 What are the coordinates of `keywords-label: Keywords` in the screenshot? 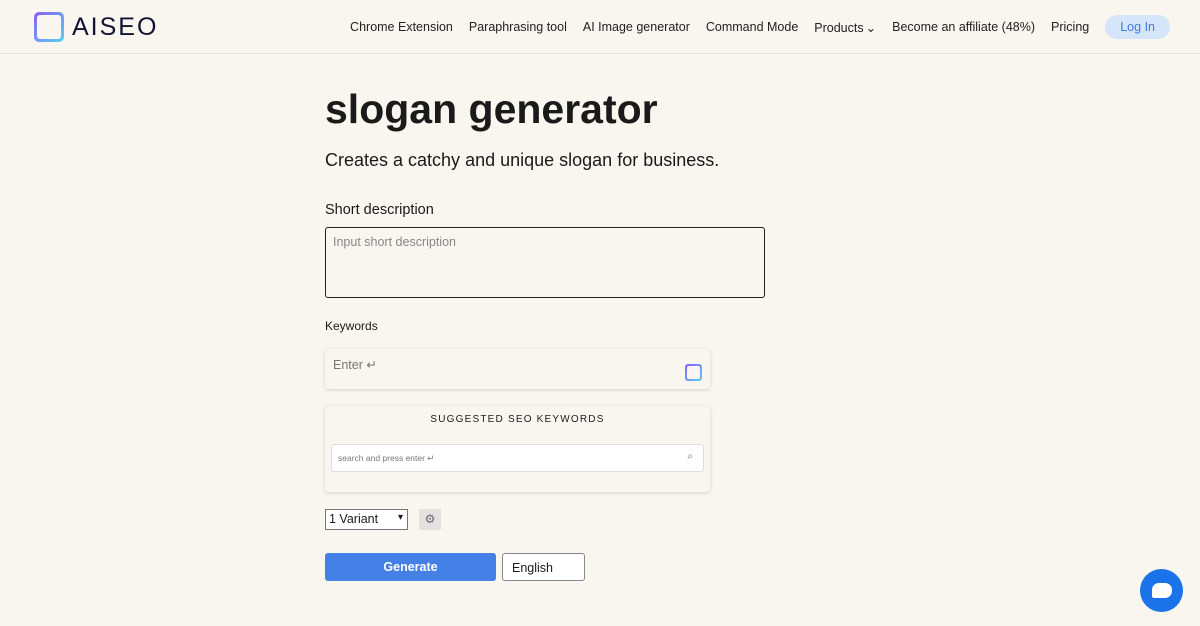 It's located at (351, 326).